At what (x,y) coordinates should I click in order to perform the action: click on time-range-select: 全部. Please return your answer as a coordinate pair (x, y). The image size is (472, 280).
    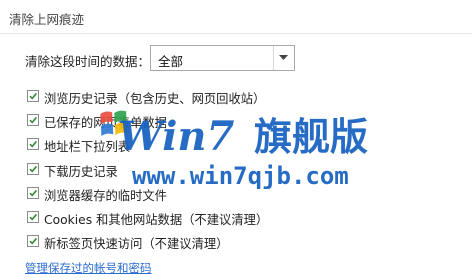
    Looking at the image, I should click on (222, 58).